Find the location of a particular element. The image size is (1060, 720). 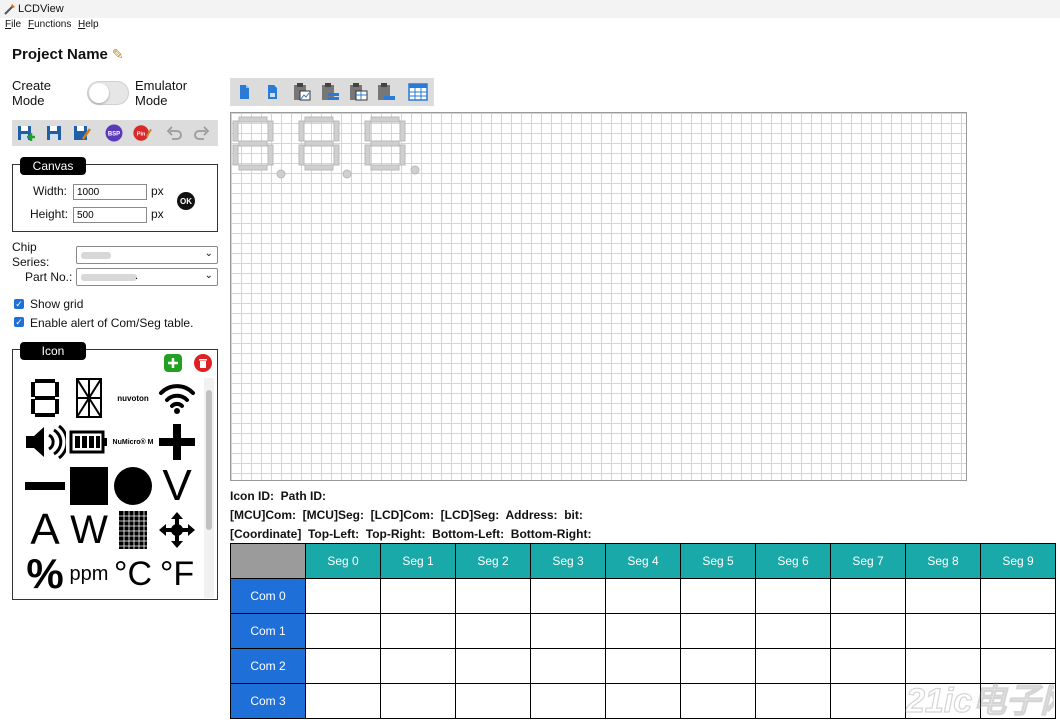

delete-icon-button is located at coordinates (203, 363).